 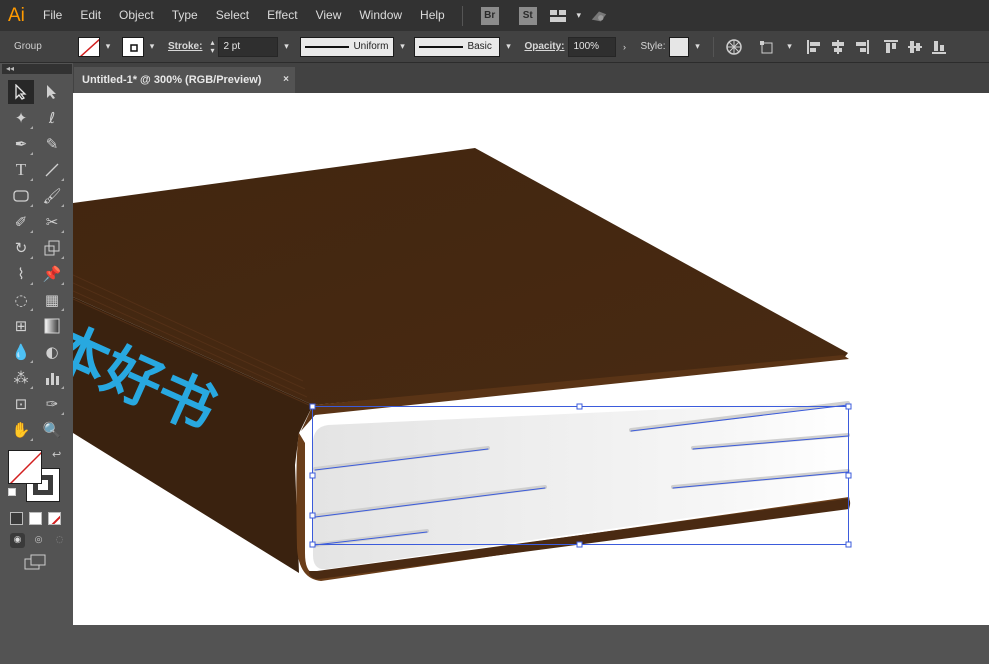 I want to click on gpu-performance-icon, so click(x=599, y=16).